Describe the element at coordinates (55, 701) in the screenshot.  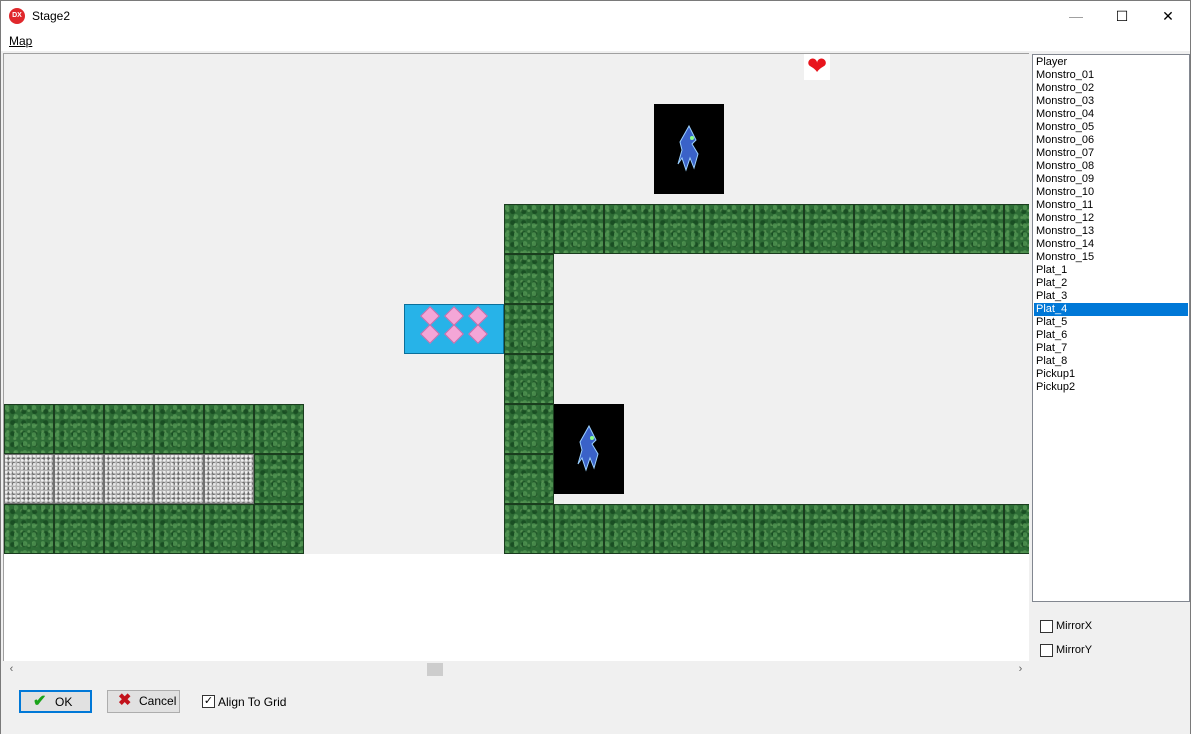
I see `ok-button: ✔ OK` at that location.